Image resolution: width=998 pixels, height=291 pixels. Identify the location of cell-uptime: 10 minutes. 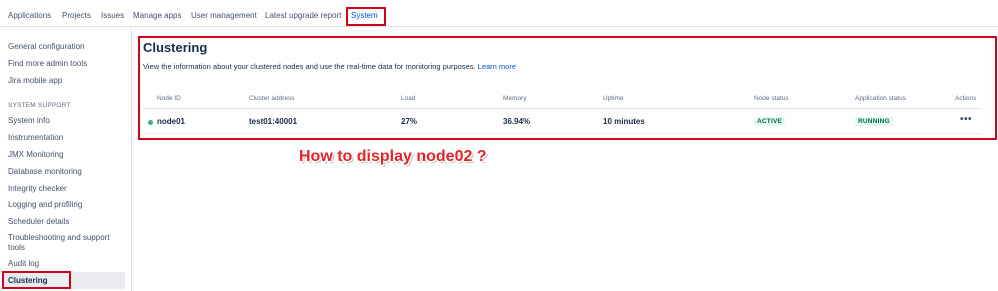
(624, 121).